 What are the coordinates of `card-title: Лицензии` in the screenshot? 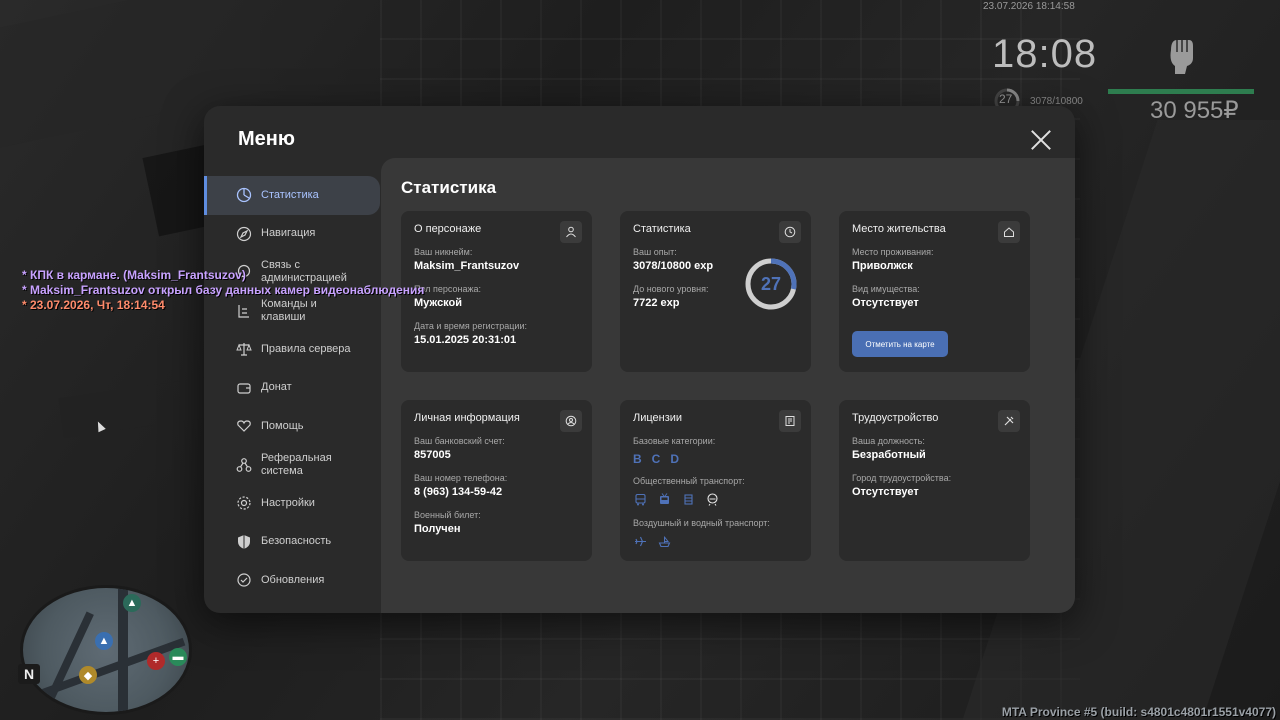 It's located at (658, 418).